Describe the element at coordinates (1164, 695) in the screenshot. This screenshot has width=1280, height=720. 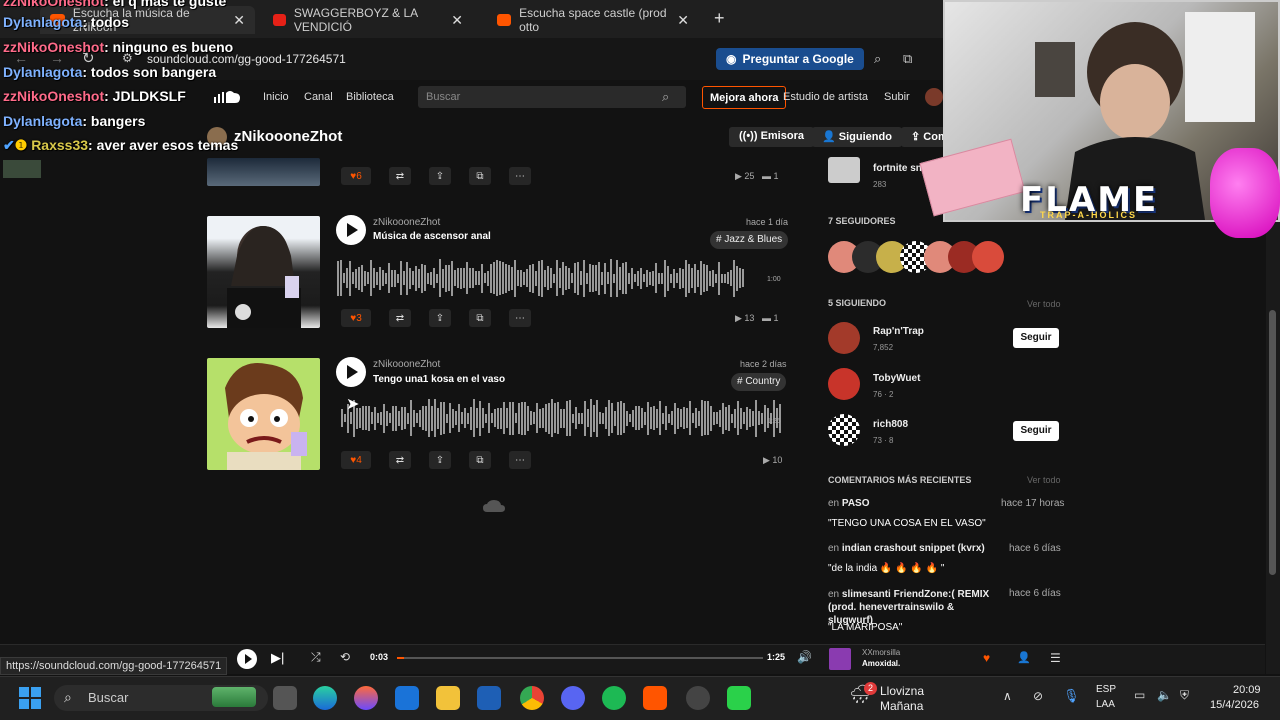
I see `speaker-icon: 🔈` at that location.